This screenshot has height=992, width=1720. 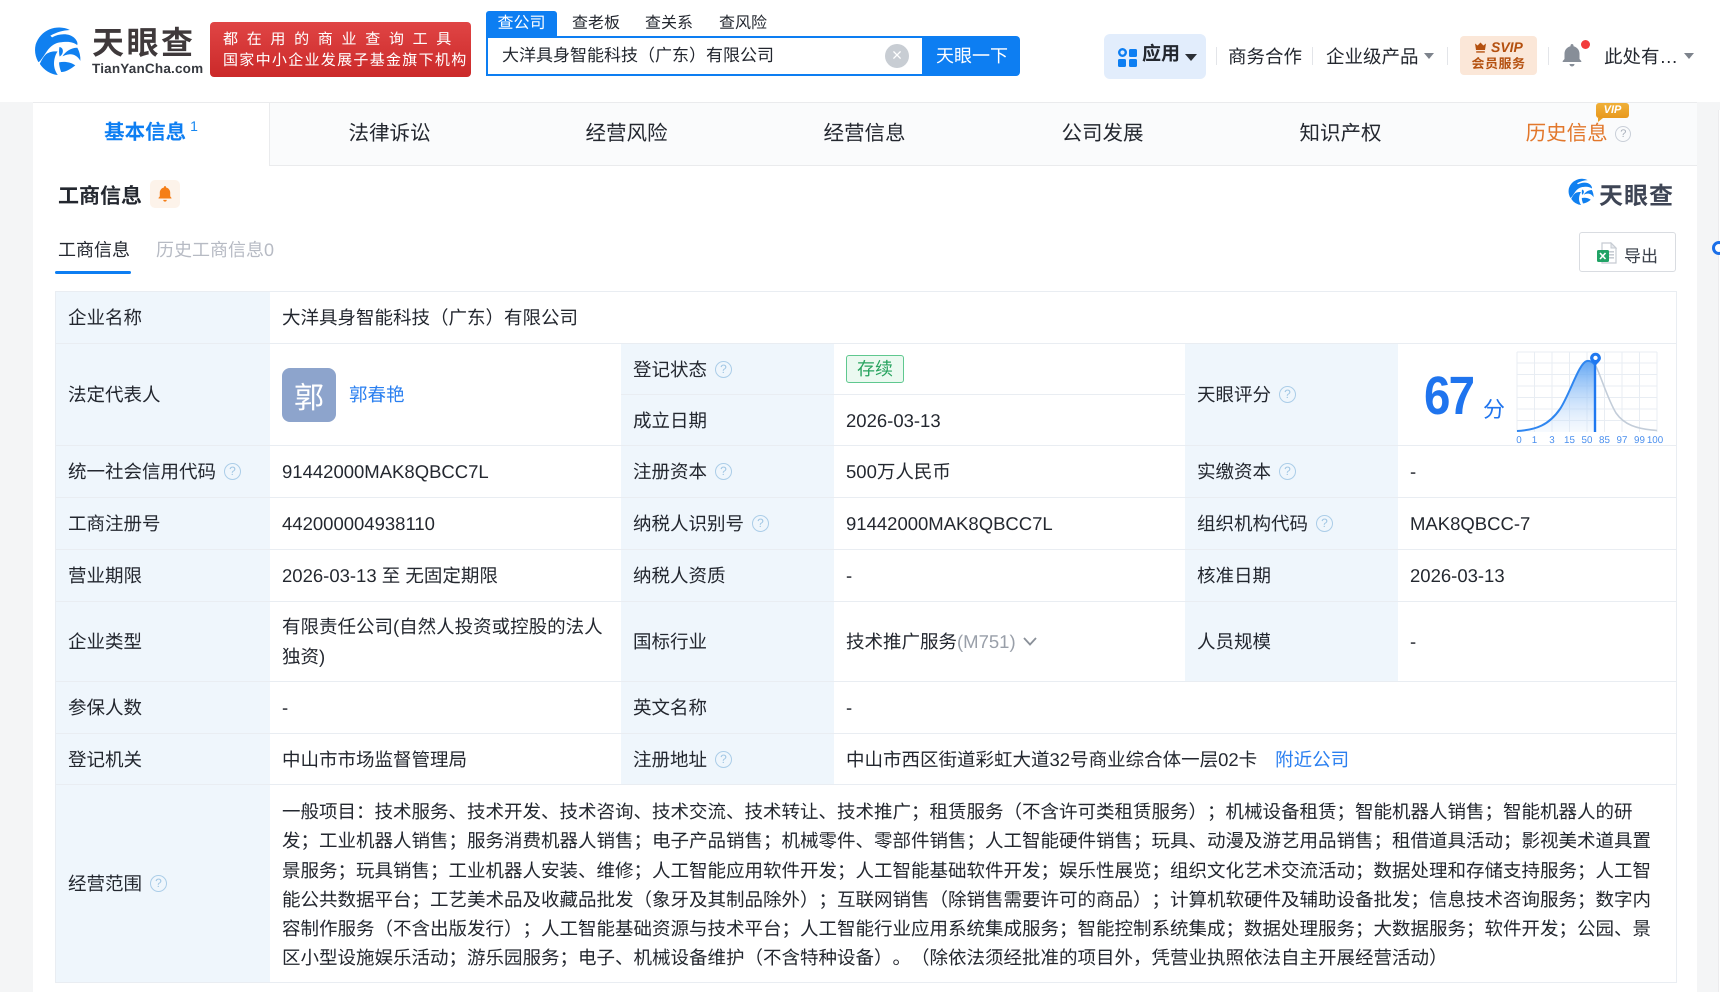 I want to click on svg-text: 100, so click(x=1655, y=440).